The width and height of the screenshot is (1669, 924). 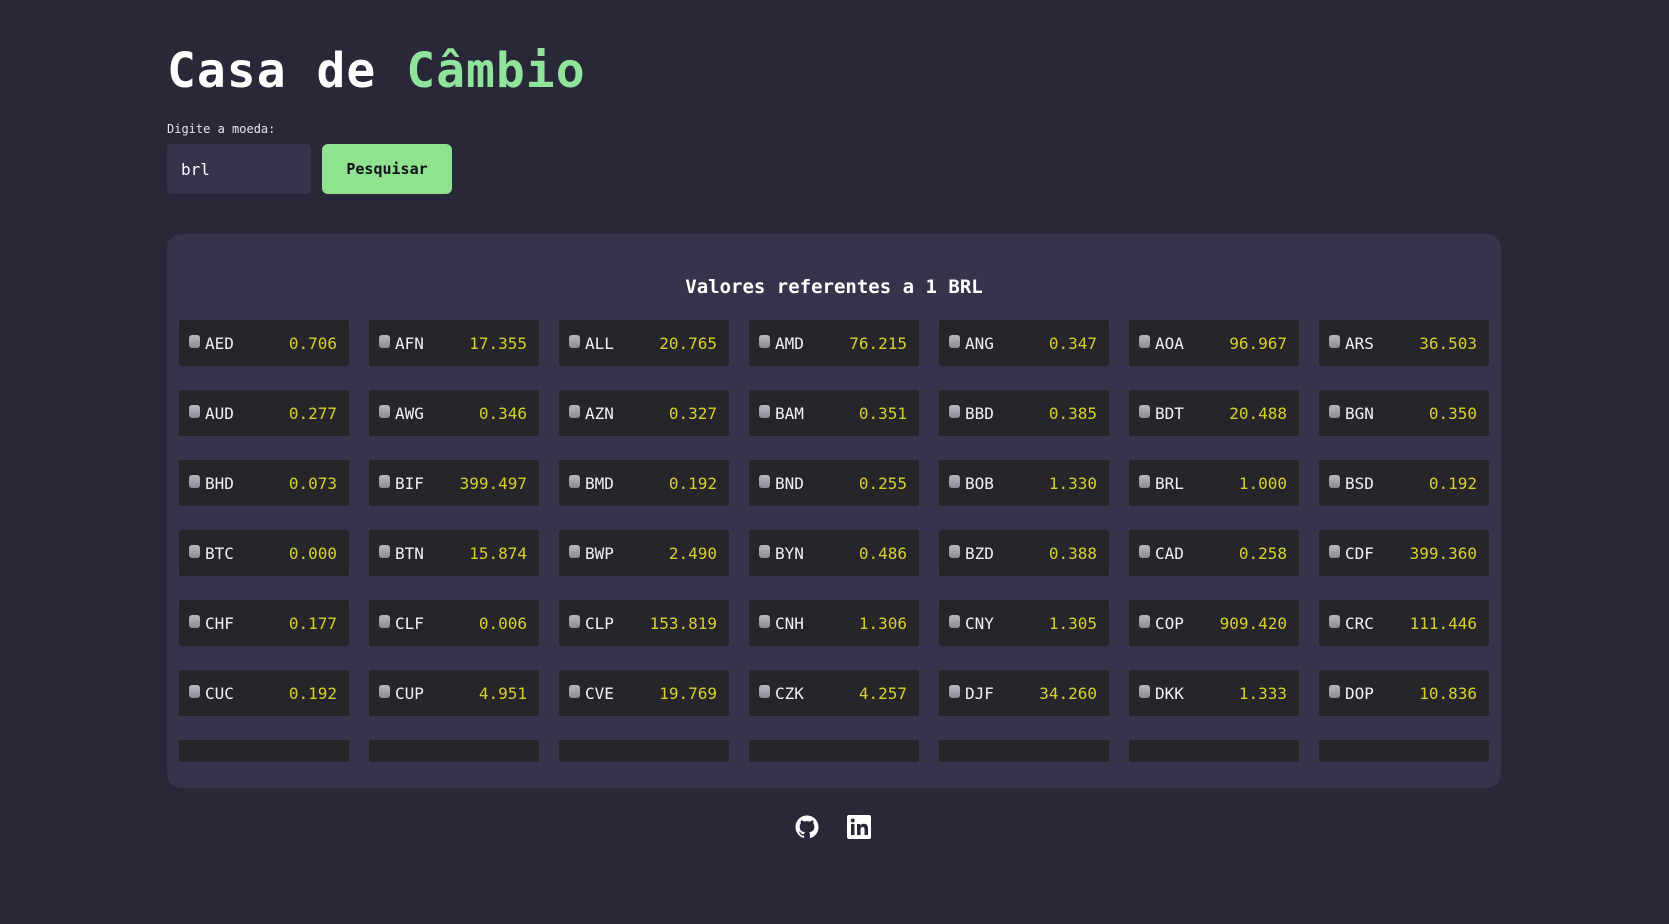 I want to click on rate-code: BMD, so click(x=599, y=483).